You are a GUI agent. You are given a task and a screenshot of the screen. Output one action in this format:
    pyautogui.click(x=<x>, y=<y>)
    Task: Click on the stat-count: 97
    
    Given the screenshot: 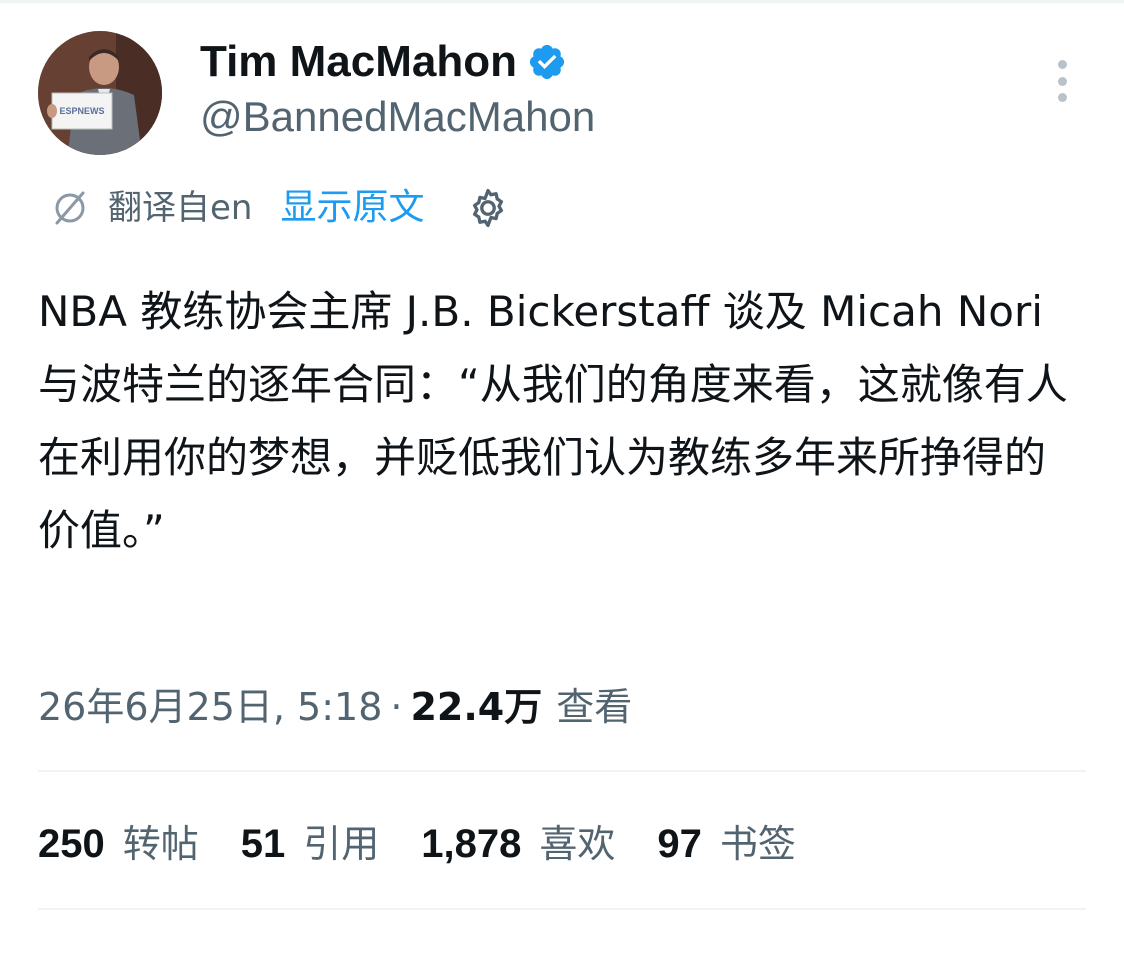 What is the action you would take?
    pyautogui.click(x=679, y=844)
    